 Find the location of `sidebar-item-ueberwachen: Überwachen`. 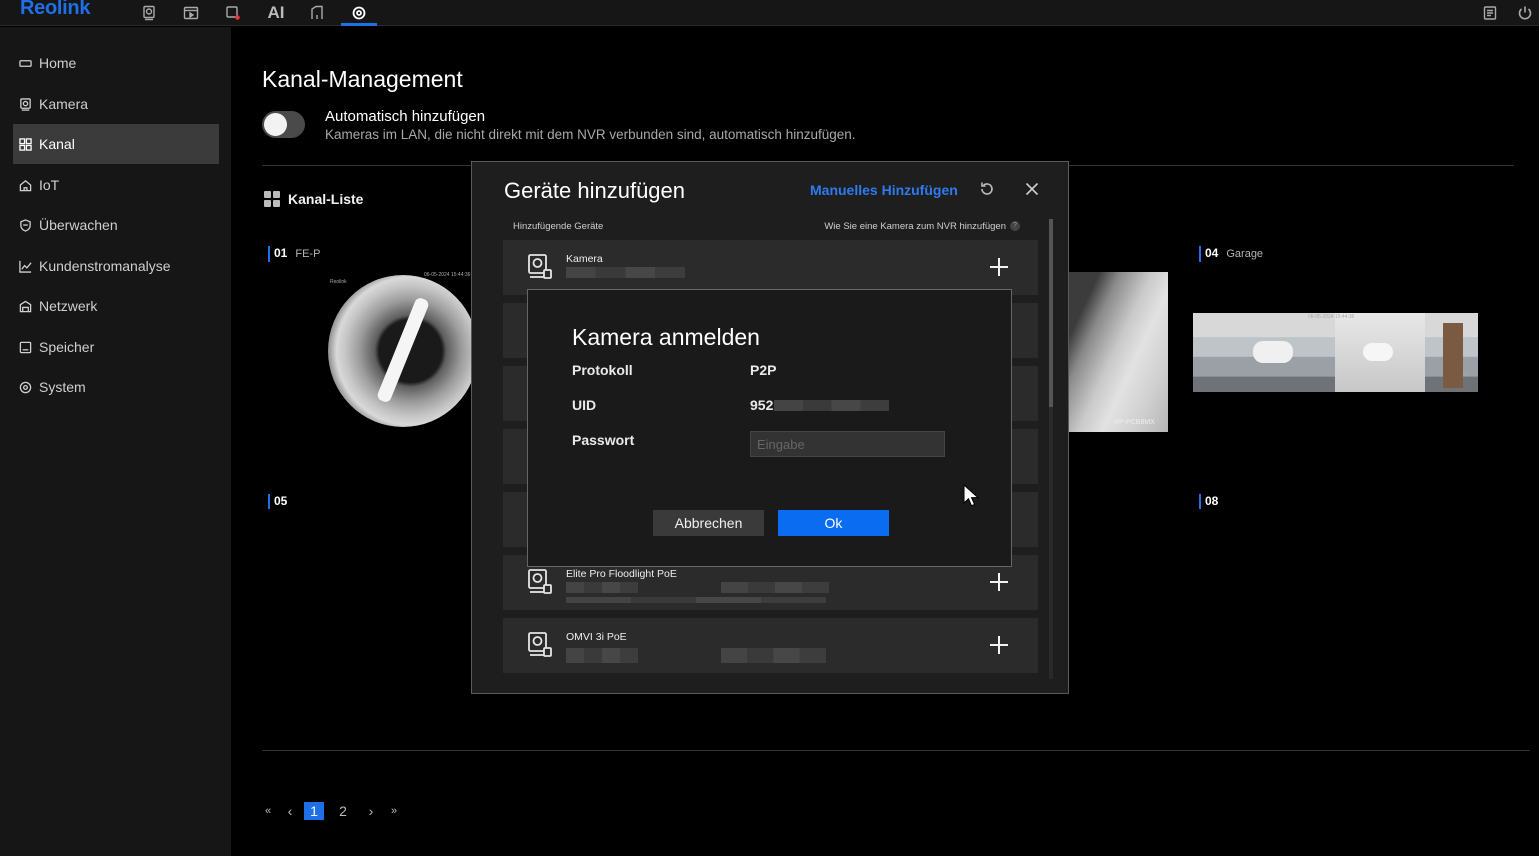

sidebar-item-ueberwachen: Überwachen is located at coordinates (116, 225).